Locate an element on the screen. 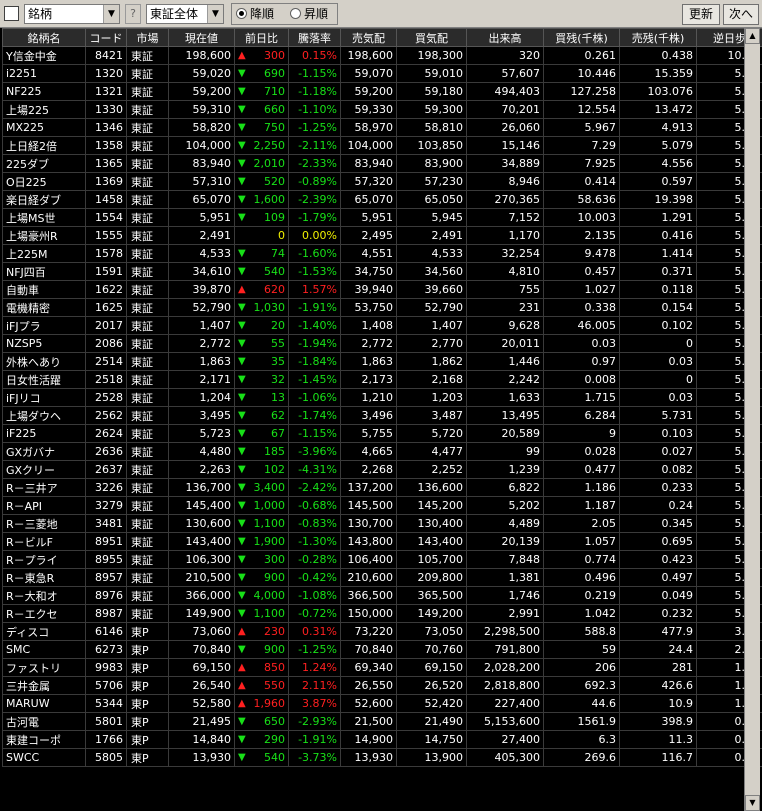 This screenshot has height=811, width=762. col-header-code: コード is located at coordinates (106, 37).